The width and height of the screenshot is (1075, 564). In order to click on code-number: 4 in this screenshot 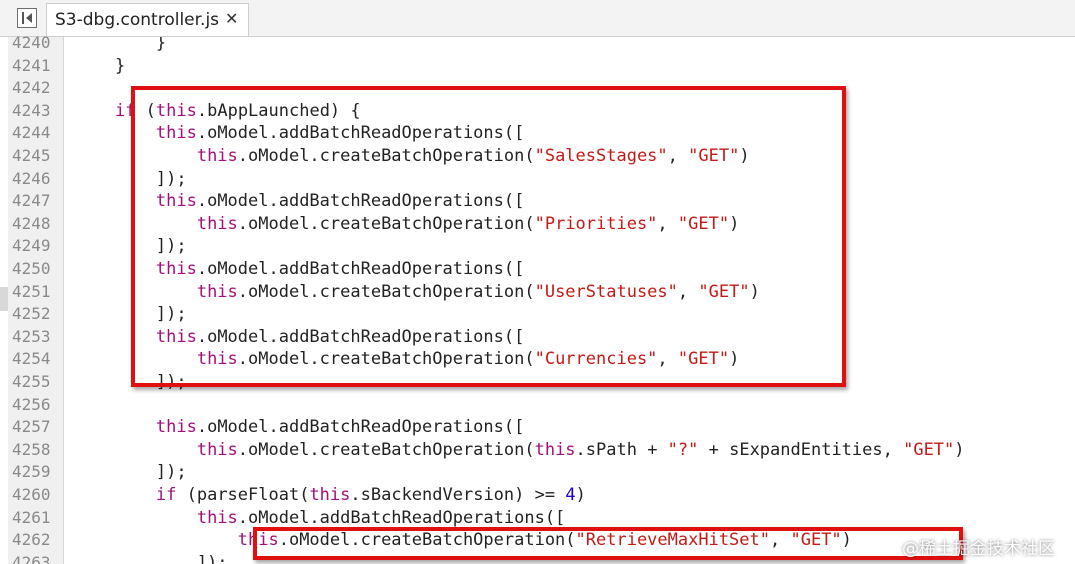, I will do `click(570, 495)`.